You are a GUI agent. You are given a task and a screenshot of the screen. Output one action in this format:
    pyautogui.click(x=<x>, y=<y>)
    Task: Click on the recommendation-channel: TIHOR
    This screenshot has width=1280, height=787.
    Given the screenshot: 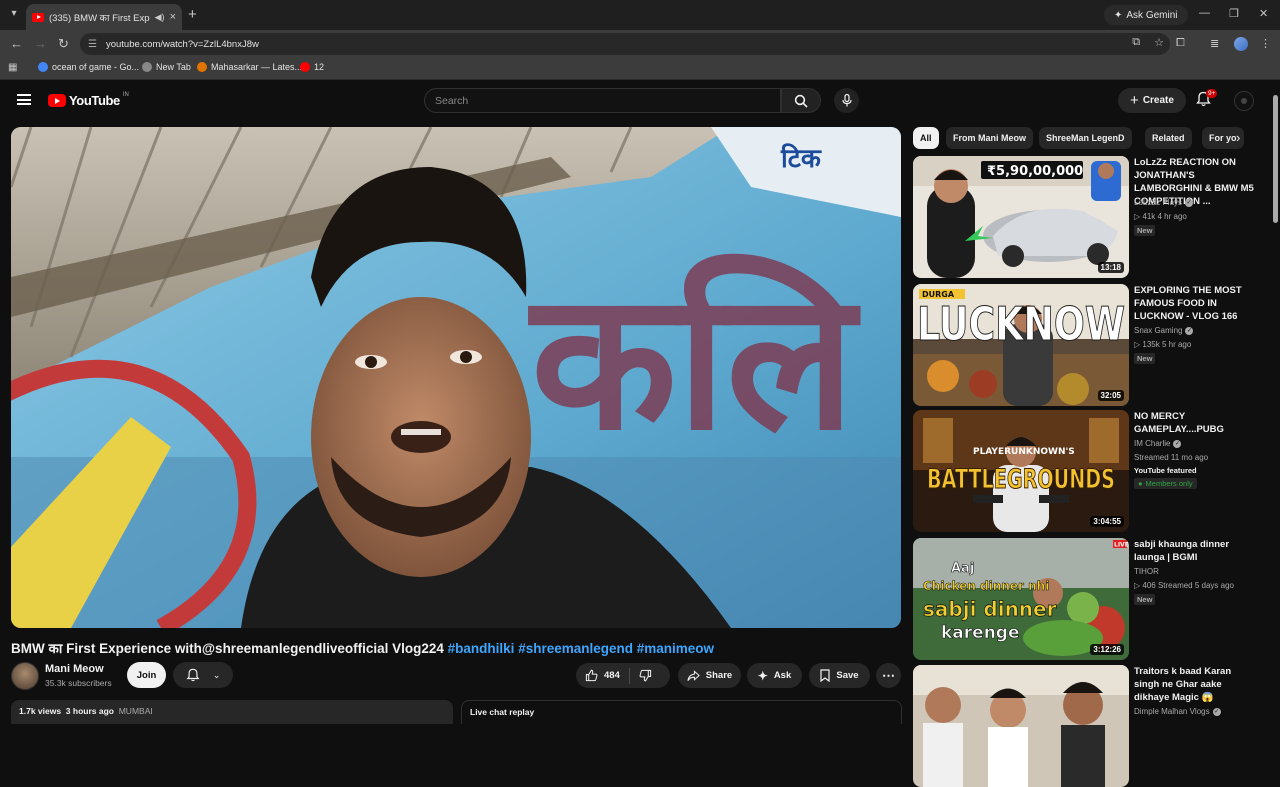 What is the action you would take?
    pyautogui.click(x=1146, y=571)
    